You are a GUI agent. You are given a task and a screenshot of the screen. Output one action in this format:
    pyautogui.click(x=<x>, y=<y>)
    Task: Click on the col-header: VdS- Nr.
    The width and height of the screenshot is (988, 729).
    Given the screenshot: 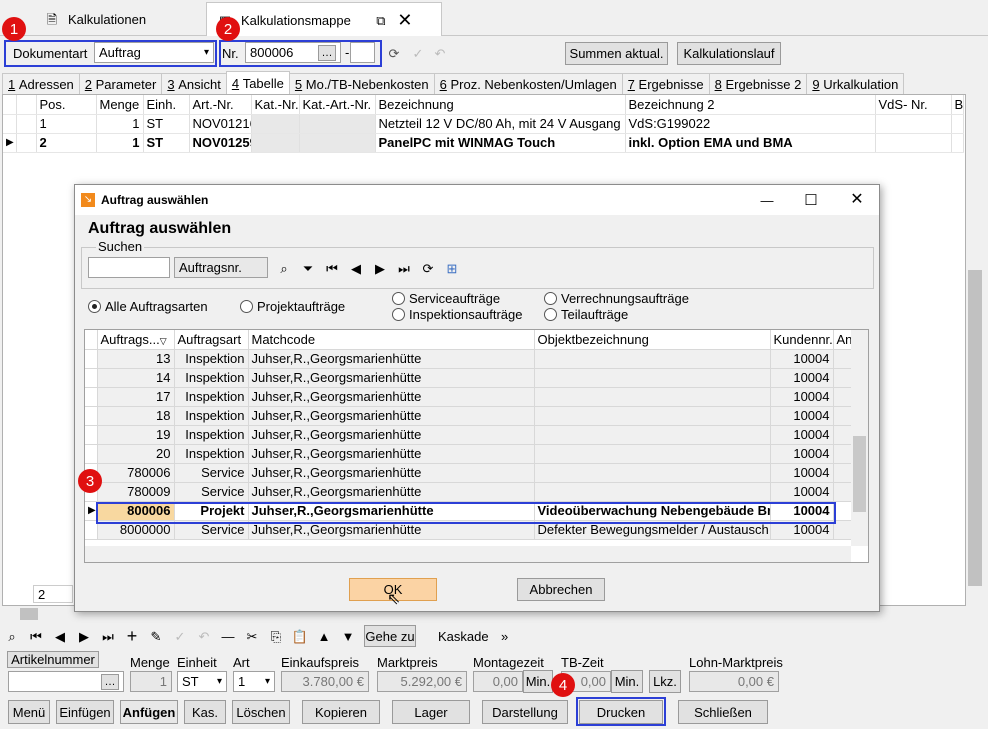 What is the action you would take?
    pyautogui.click(x=913, y=105)
    